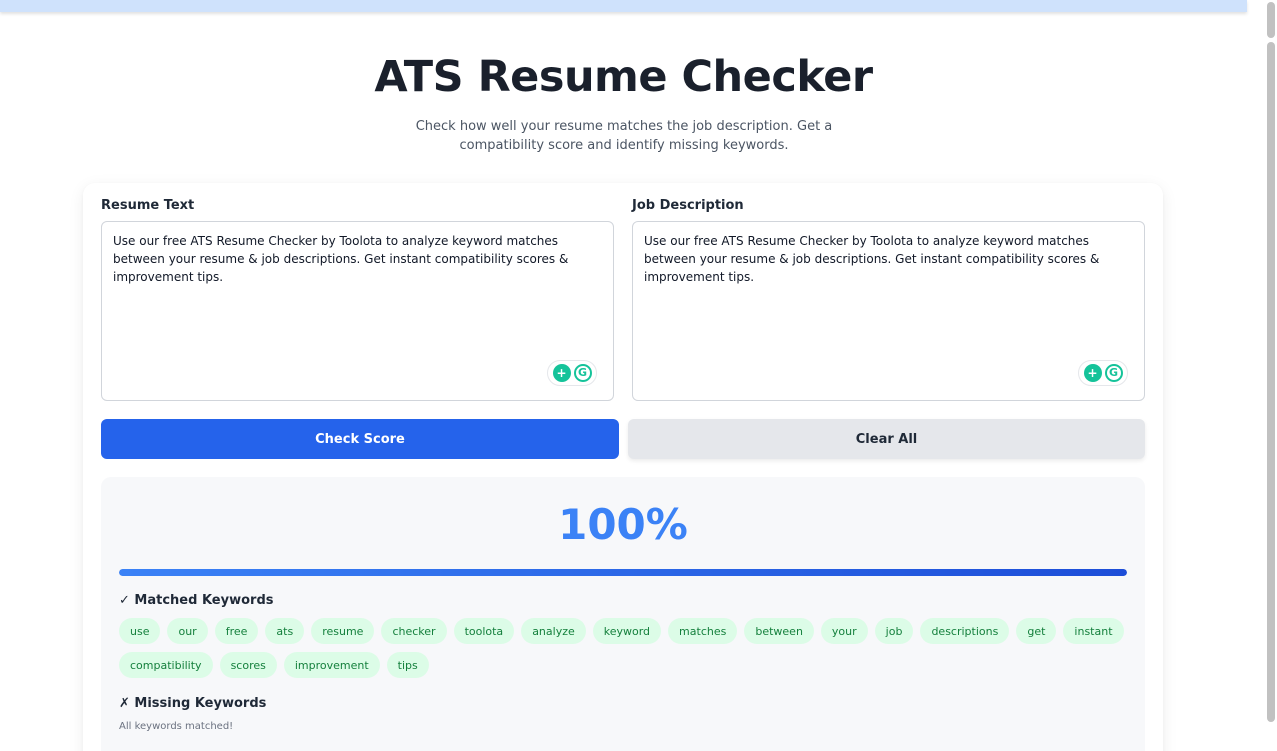 This screenshot has width=1277, height=751. I want to click on scrollbar, so click(1271, 375).